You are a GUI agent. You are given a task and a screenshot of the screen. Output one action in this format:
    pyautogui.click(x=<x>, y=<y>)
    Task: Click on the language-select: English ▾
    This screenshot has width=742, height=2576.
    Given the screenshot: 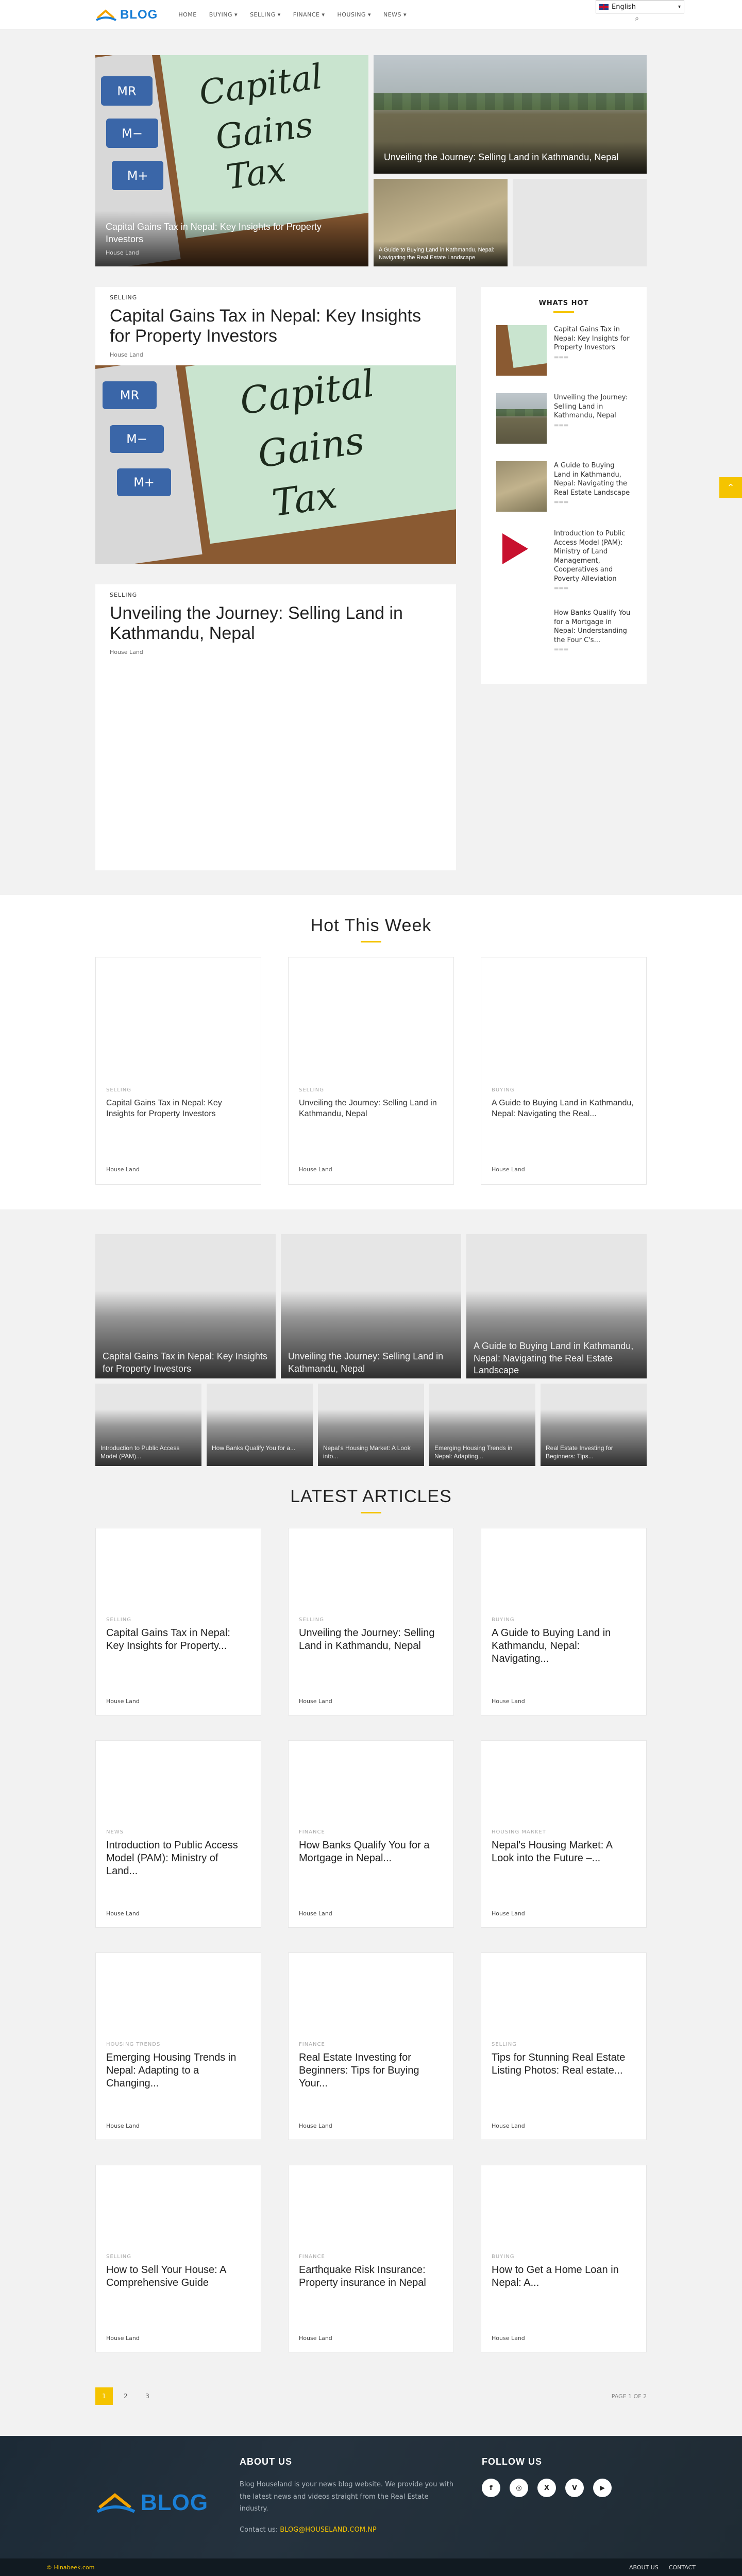 What is the action you would take?
    pyautogui.click(x=640, y=6)
    